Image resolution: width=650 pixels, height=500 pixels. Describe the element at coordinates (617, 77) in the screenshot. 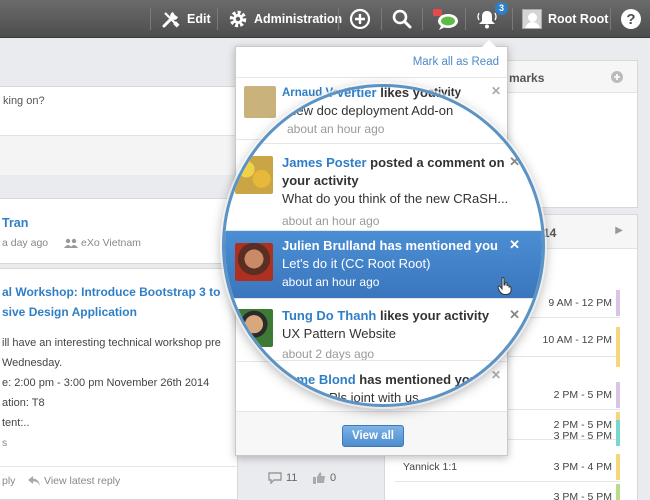

I see `add-circle-icon` at that location.